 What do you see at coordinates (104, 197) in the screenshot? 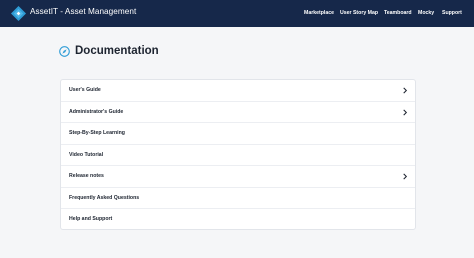
I see `doc-item-label: Frequently Asked Questions` at bounding box center [104, 197].